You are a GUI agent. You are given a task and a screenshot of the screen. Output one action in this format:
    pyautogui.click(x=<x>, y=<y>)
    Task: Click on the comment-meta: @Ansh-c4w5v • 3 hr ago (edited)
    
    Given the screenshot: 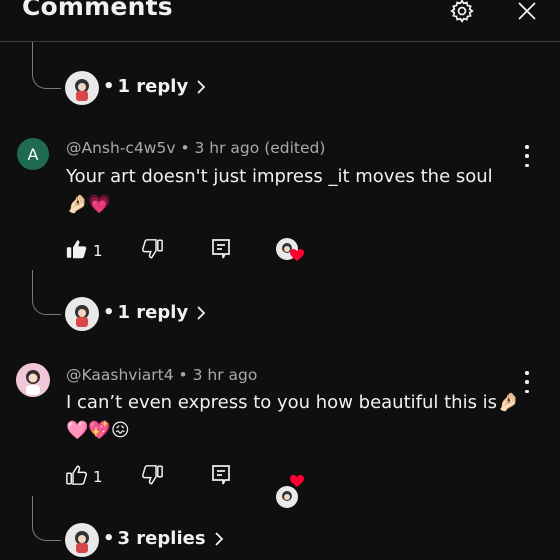 What is the action you would take?
    pyautogui.click(x=196, y=148)
    